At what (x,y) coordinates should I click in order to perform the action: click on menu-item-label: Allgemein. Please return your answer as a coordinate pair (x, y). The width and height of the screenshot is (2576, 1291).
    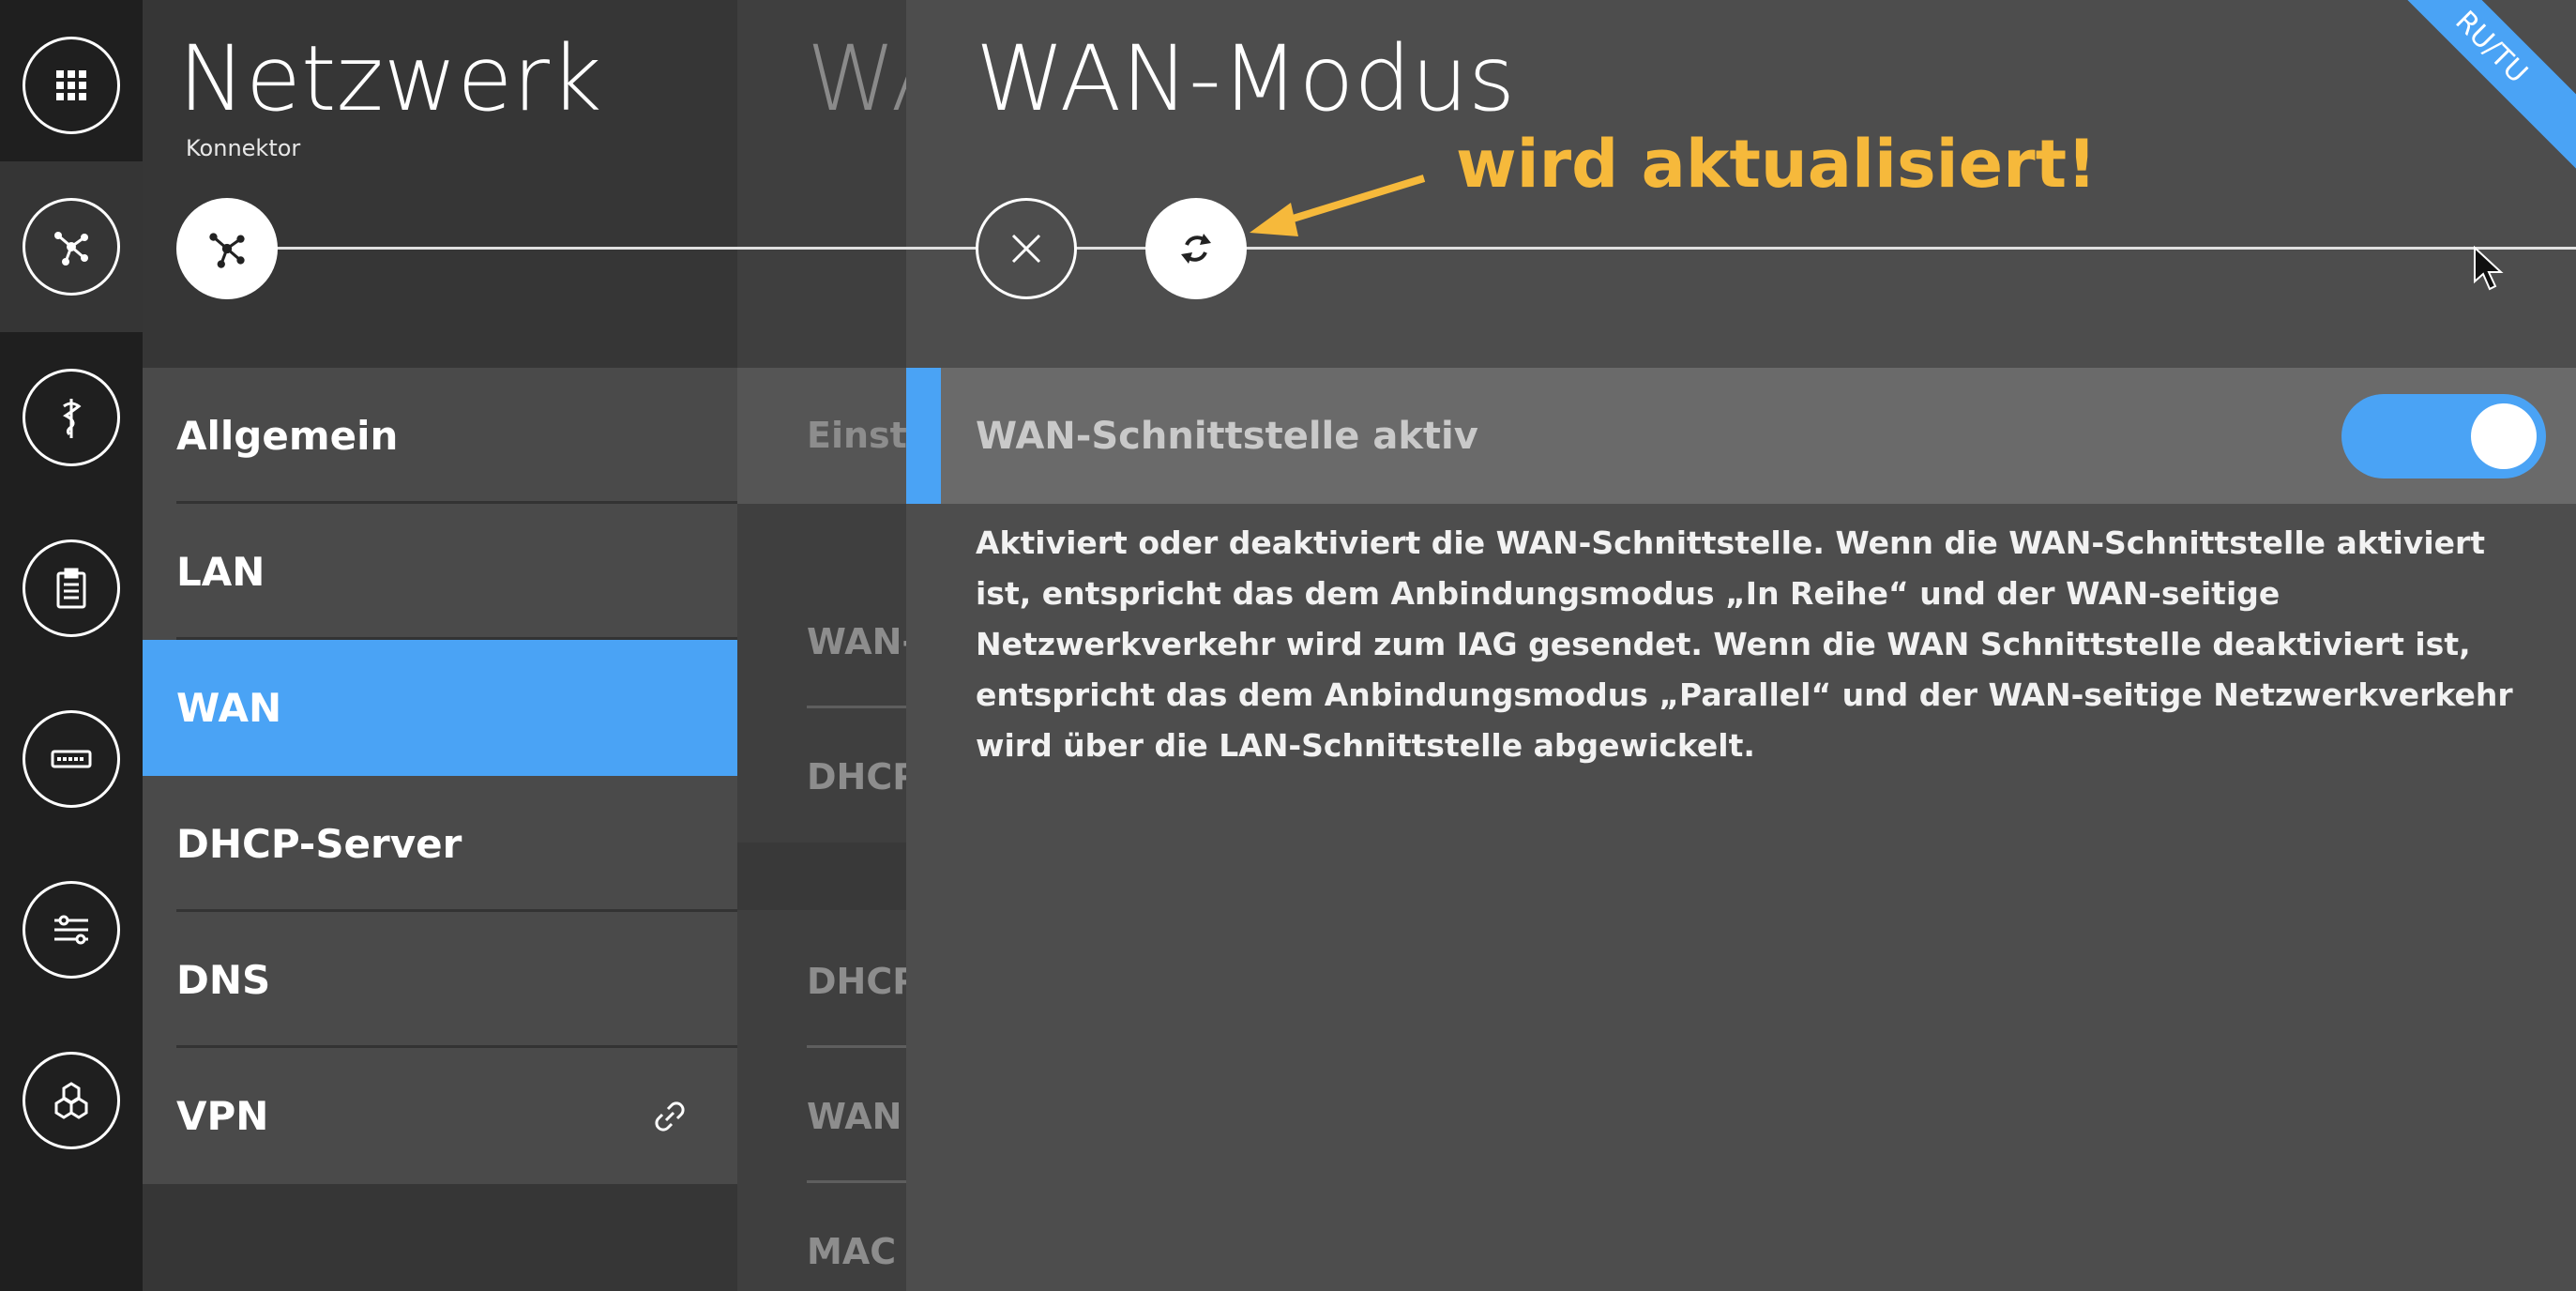
    Looking at the image, I should click on (287, 436).